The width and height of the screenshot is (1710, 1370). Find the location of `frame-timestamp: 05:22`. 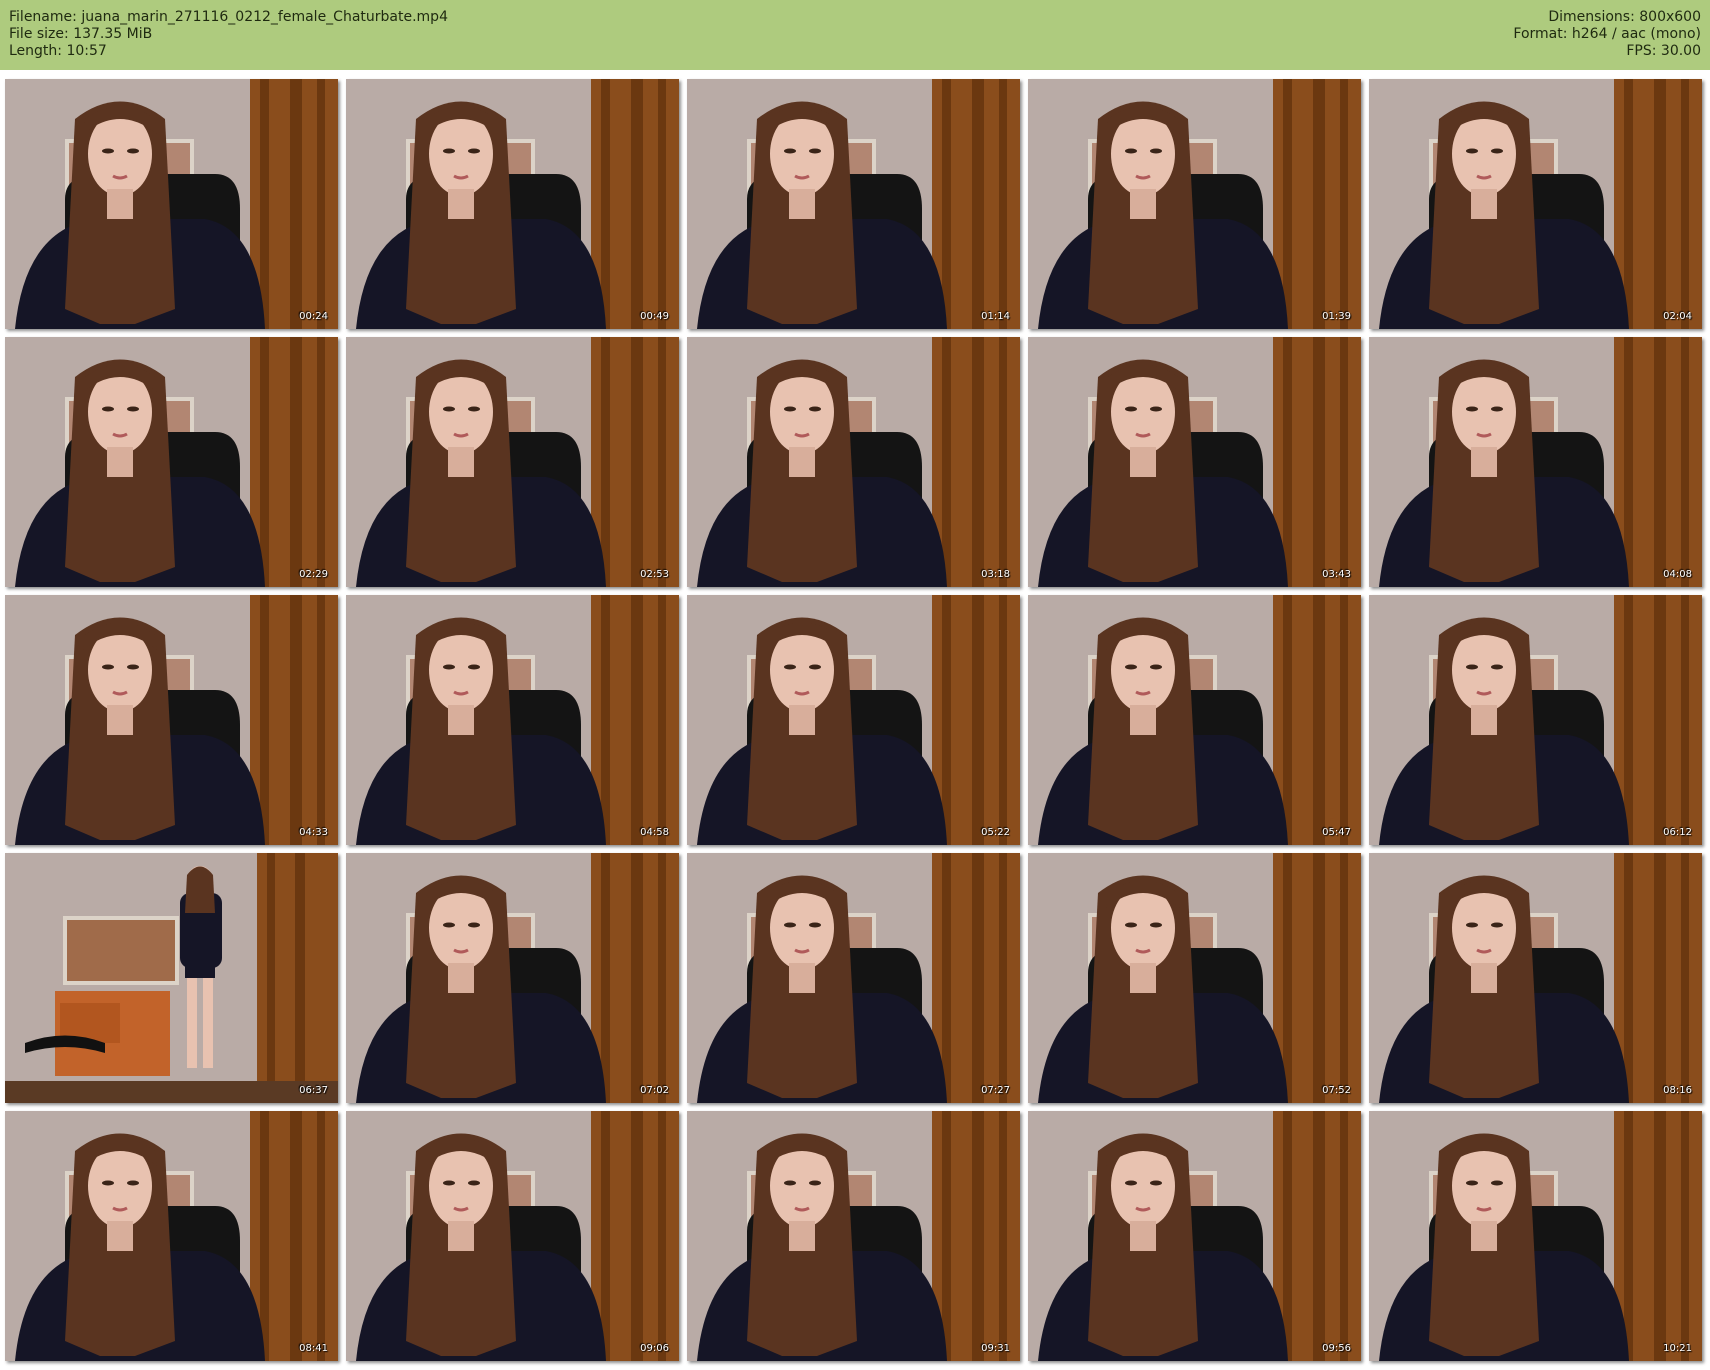

frame-timestamp: 05:22 is located at coordinates (995, 832).